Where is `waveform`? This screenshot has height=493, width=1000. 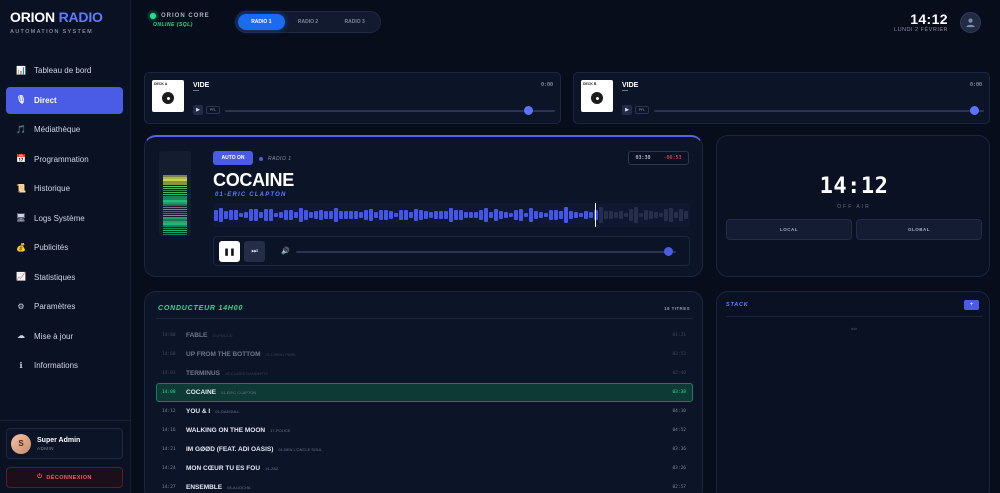
waveform is located at coordinates (451, 215).